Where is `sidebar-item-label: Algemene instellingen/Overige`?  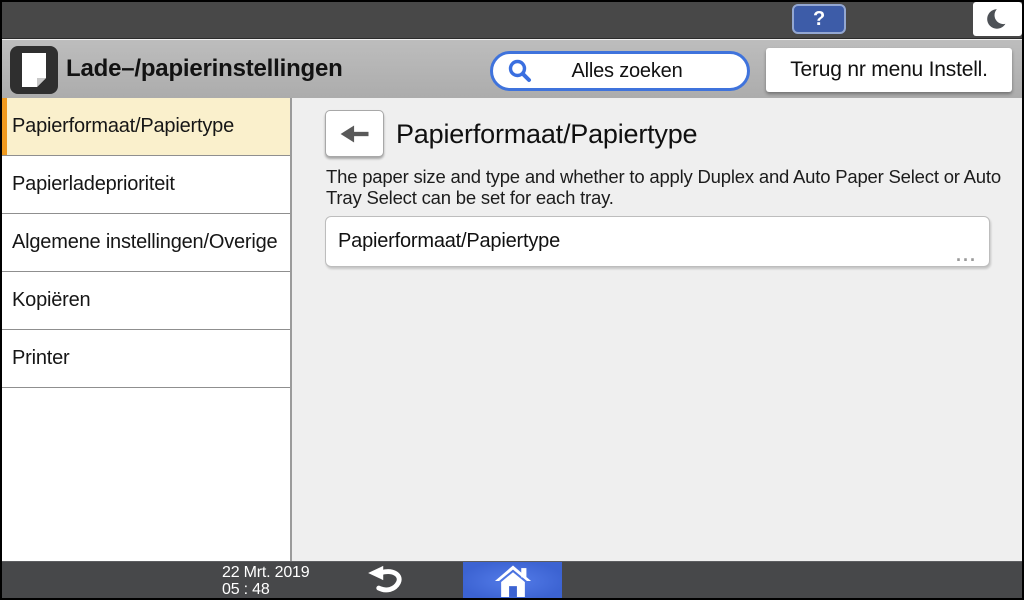 sidebar-item-label: Algemene instellingen/Overige is located at coordinates (145, 242).